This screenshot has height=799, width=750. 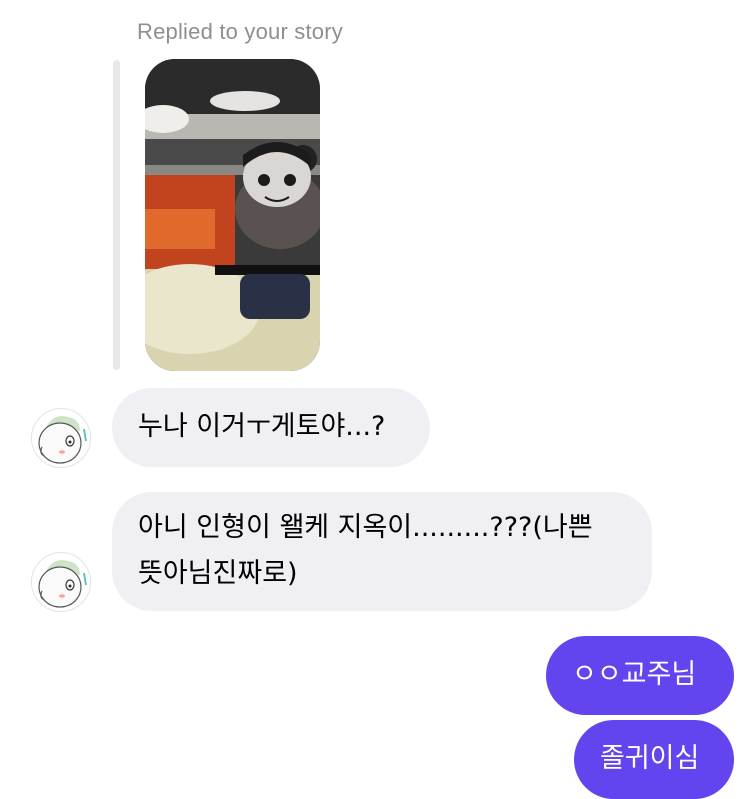 I want to click on outgoing-message-2: 졸귀이심, so click(x=654, y=759).